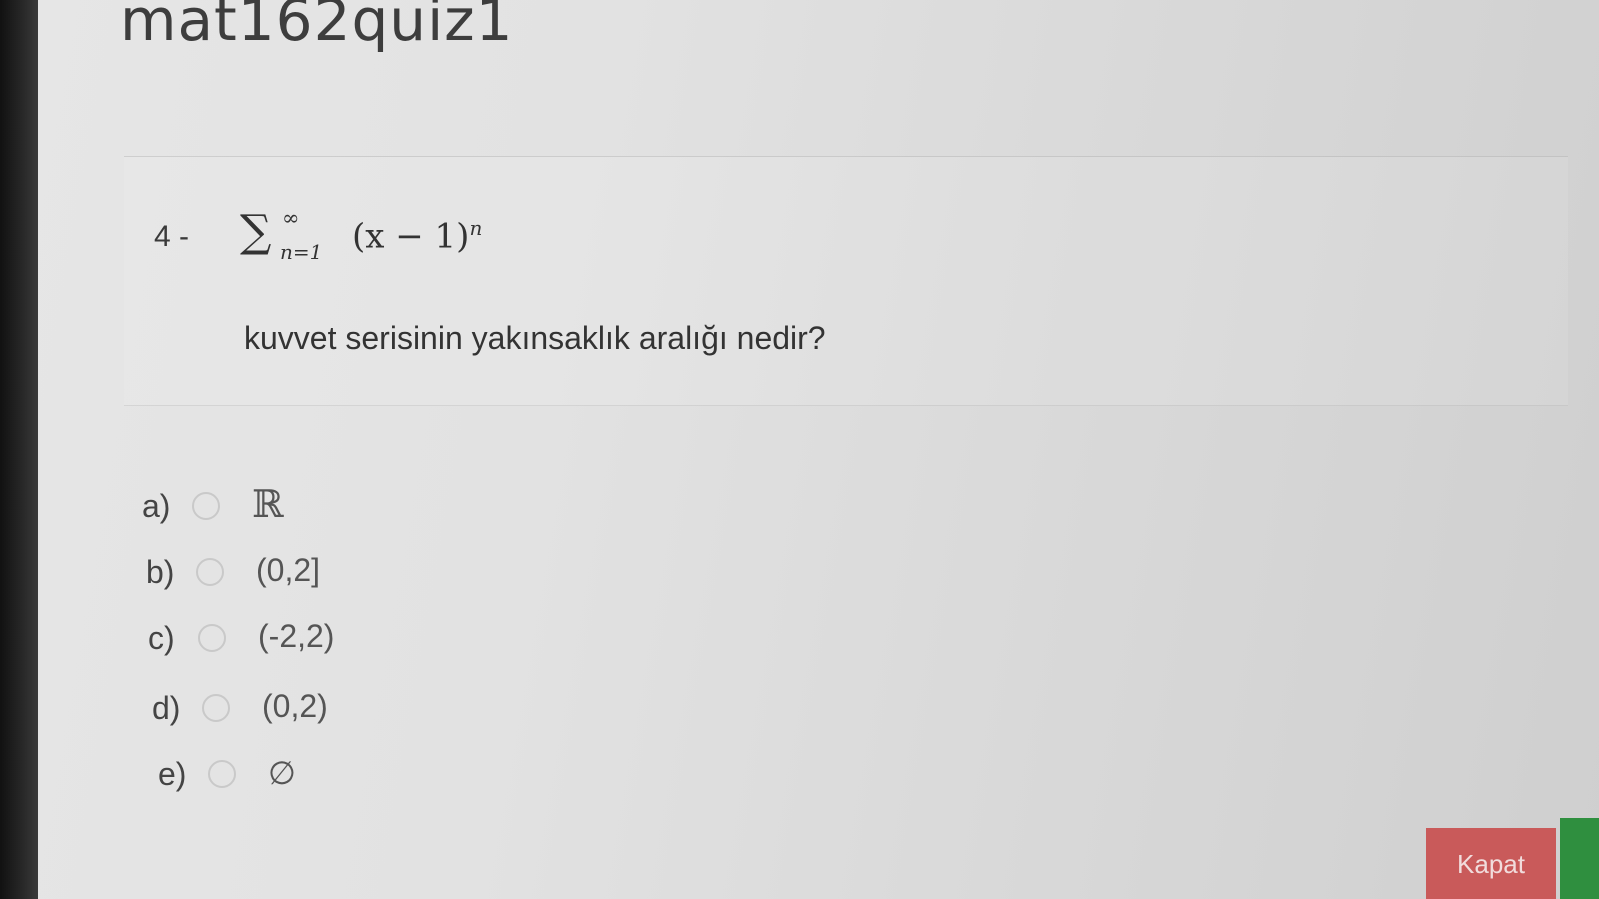  I want to click on option-letter: d), so click(166, 708).